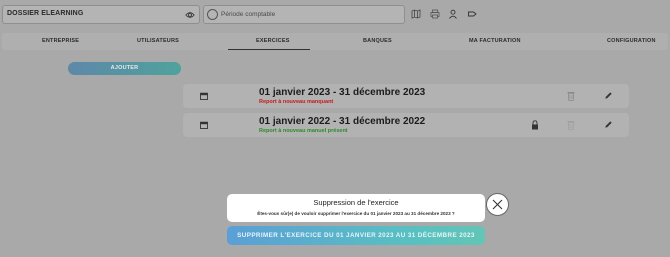 The image size is (670, 257). What do you see at coordinates (631, 41) in the screenshot?
I see `tab-configuration: CONFIGURATION` at bounding box center [631, 41].